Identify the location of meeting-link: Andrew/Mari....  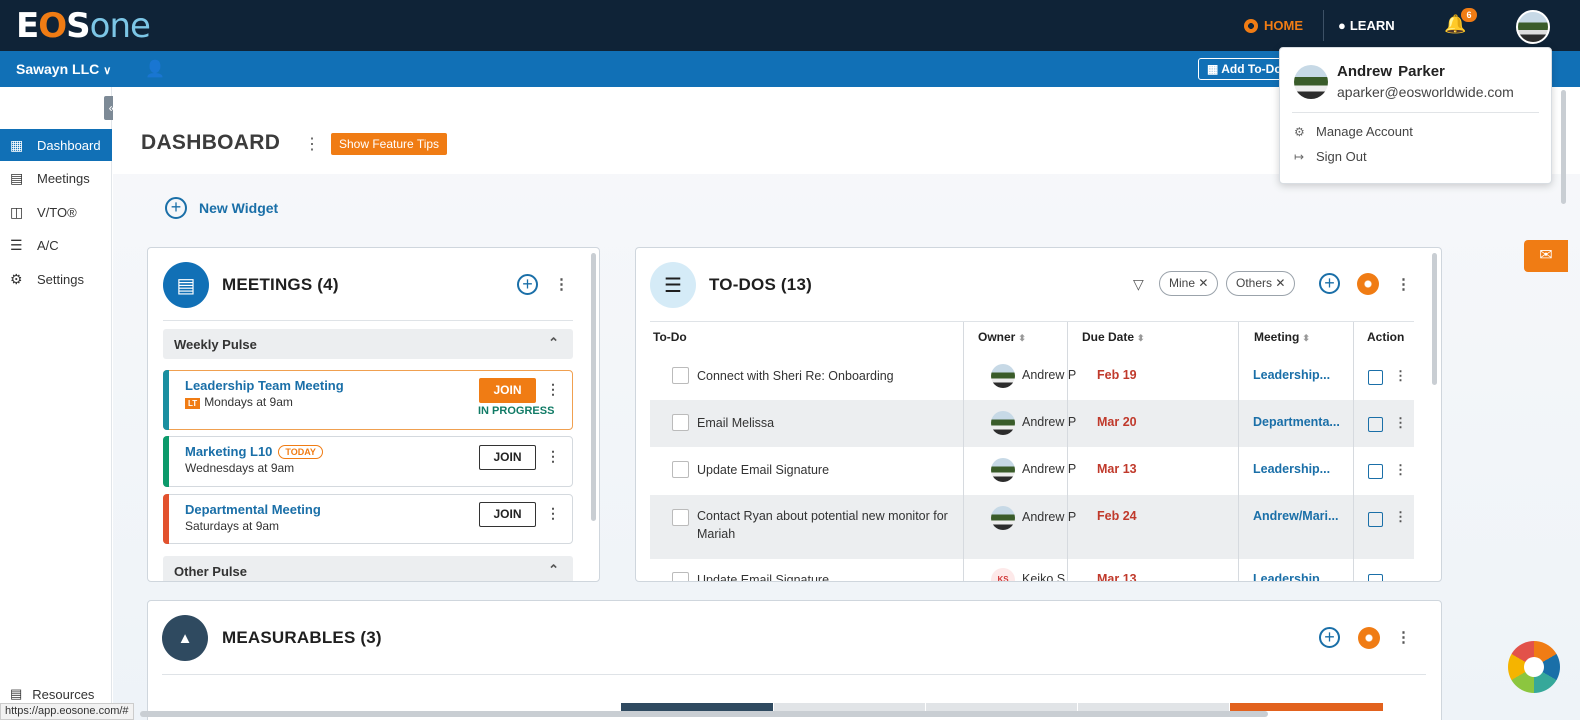
(1295, 516).